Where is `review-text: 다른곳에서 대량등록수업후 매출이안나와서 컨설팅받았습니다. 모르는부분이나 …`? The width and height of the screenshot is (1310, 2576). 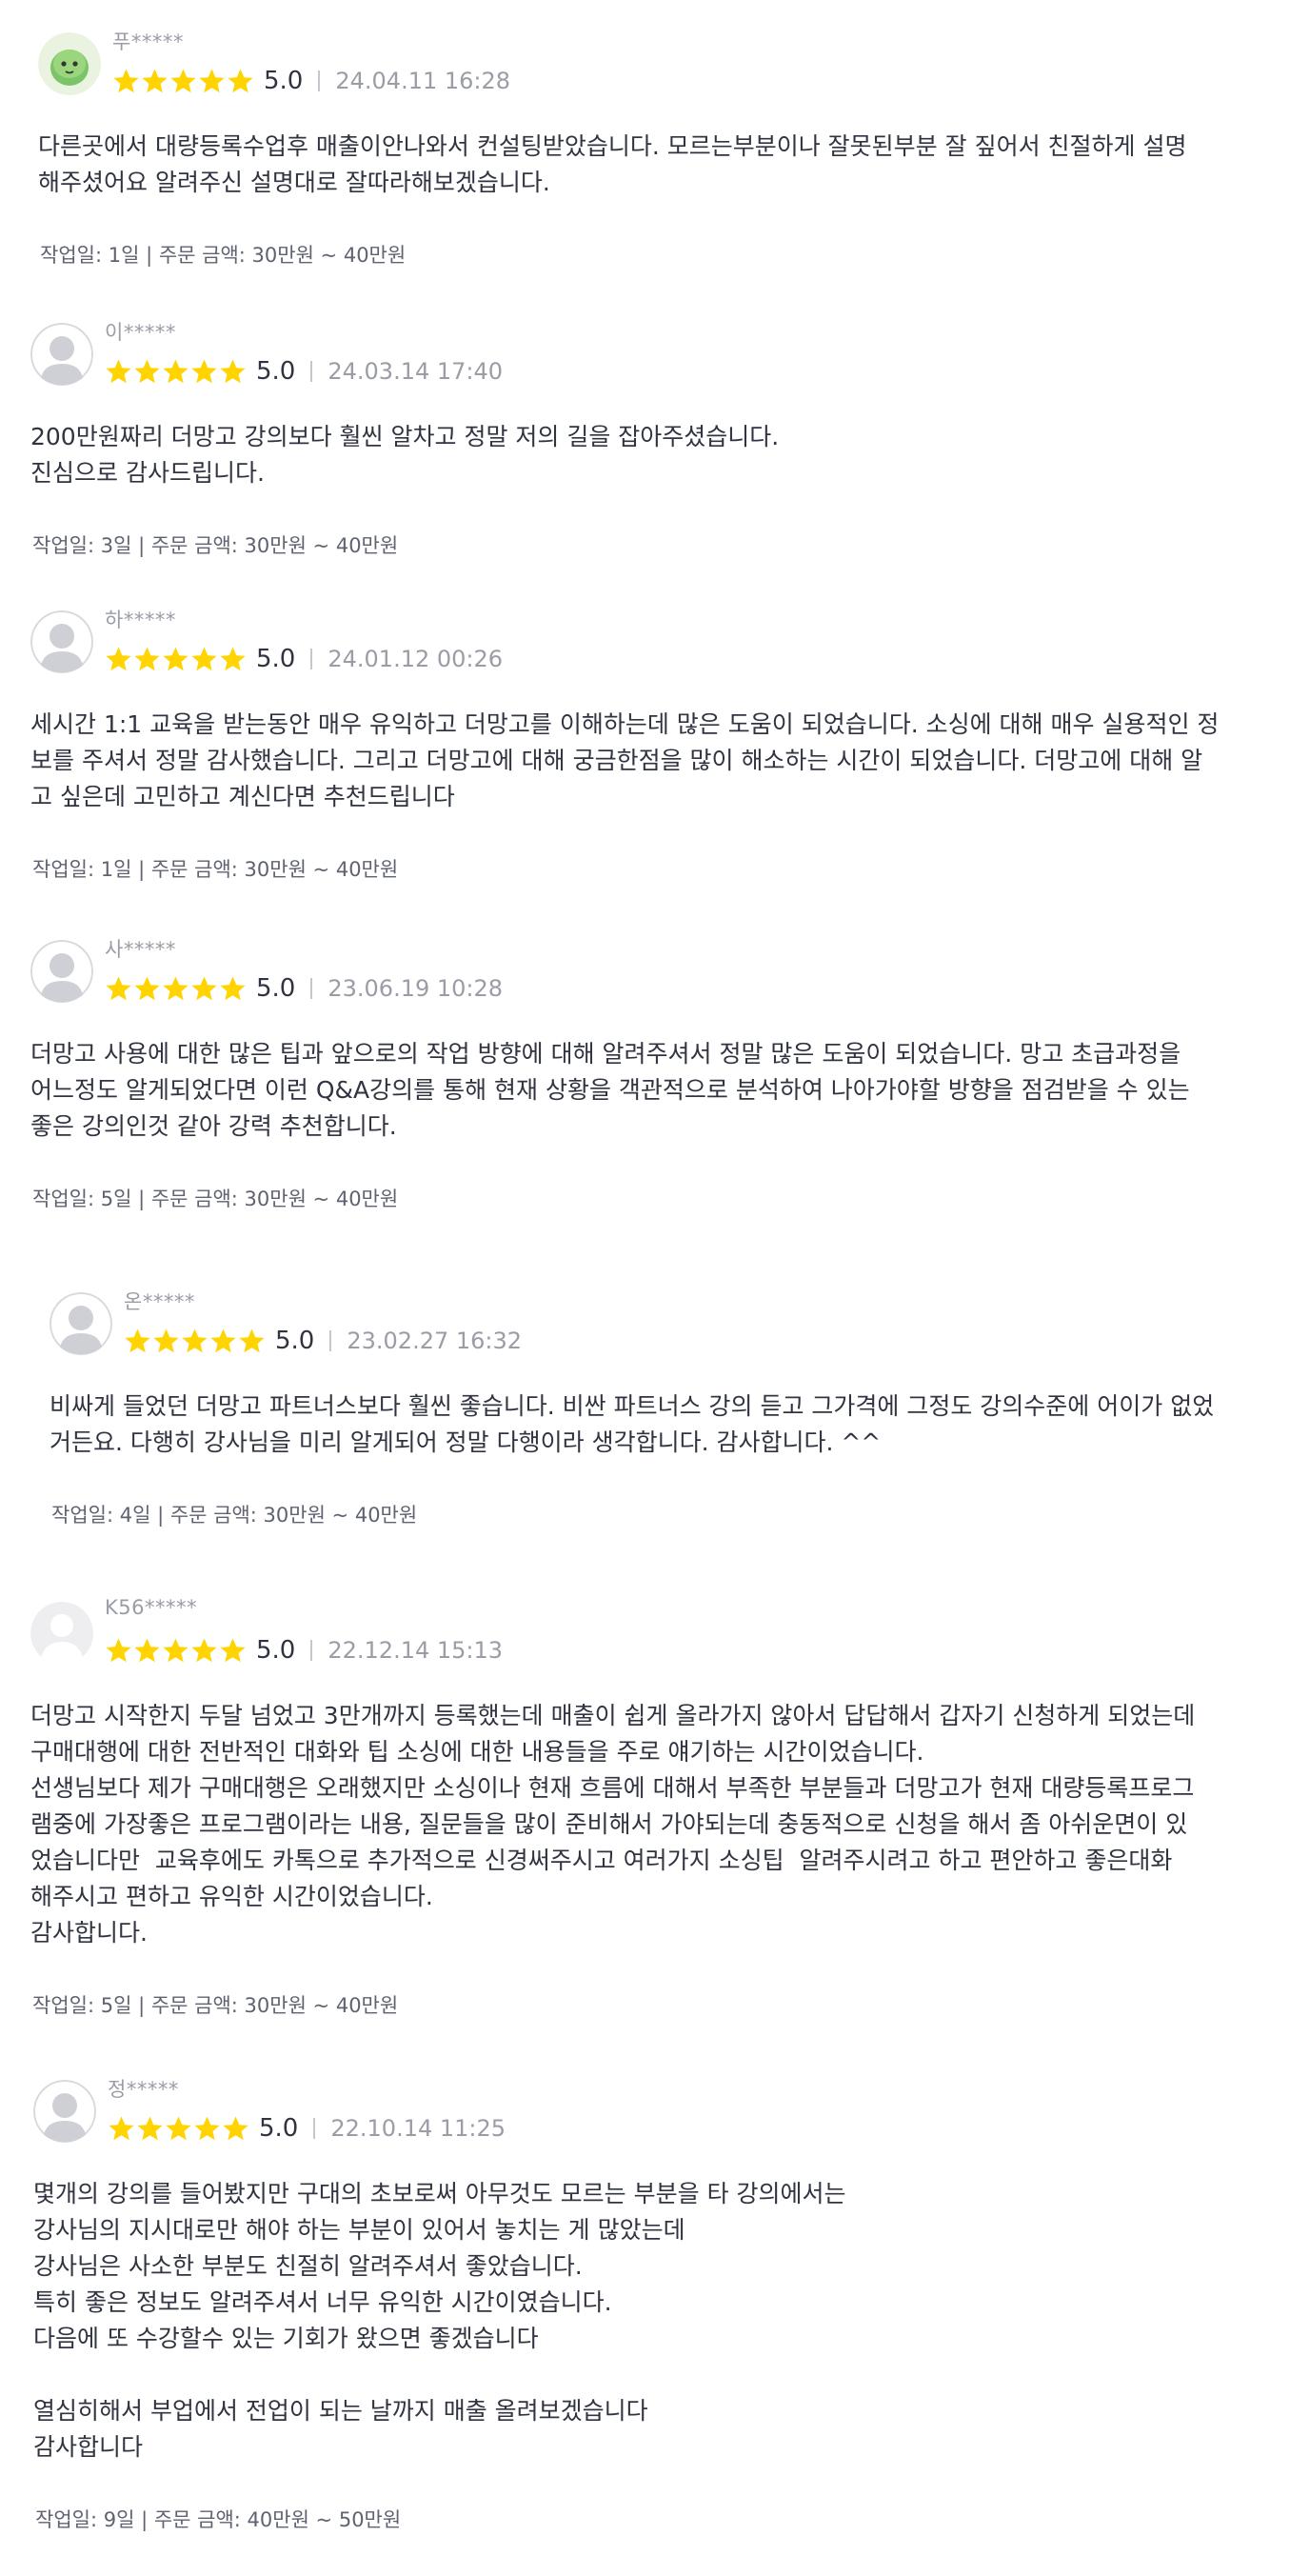
review-text: 다른곳에서 대량등록수업후 매출이안나와서 컨설팅받았습니다. 모르는부분이나 … is located at coordinates (612, 164).